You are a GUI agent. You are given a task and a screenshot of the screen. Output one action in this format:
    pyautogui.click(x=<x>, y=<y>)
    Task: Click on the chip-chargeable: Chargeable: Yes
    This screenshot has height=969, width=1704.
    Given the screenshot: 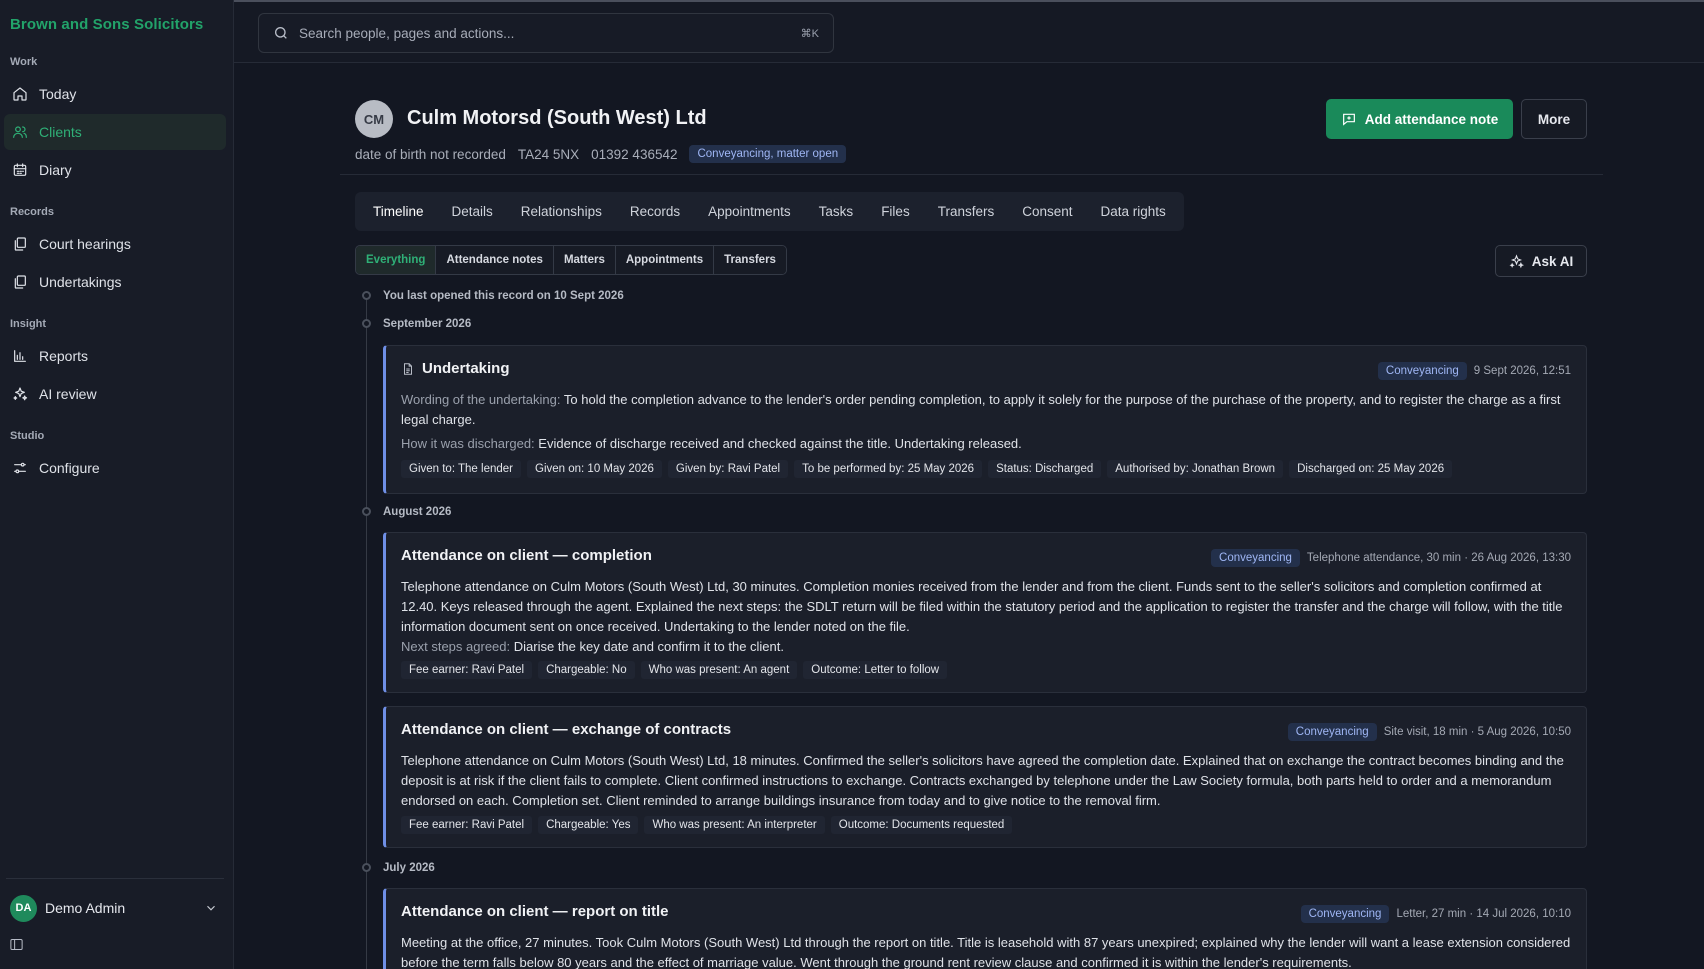 What is the action you would take?
    pyautogui.click(x=588, y=825)
    